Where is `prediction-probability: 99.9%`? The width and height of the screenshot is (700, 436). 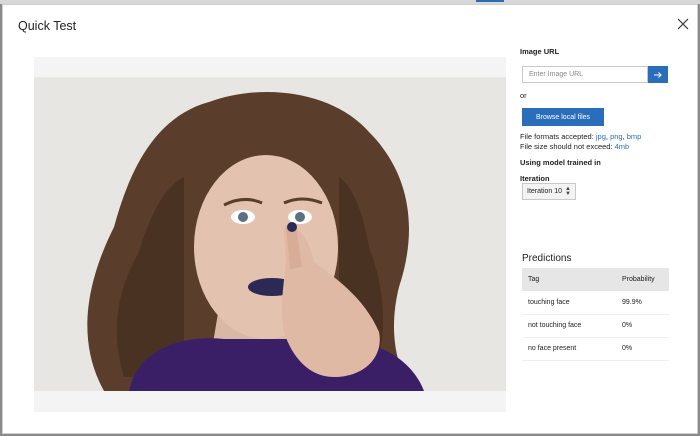
prediction-probability: 99.9% is located at coordinates (645, 303).